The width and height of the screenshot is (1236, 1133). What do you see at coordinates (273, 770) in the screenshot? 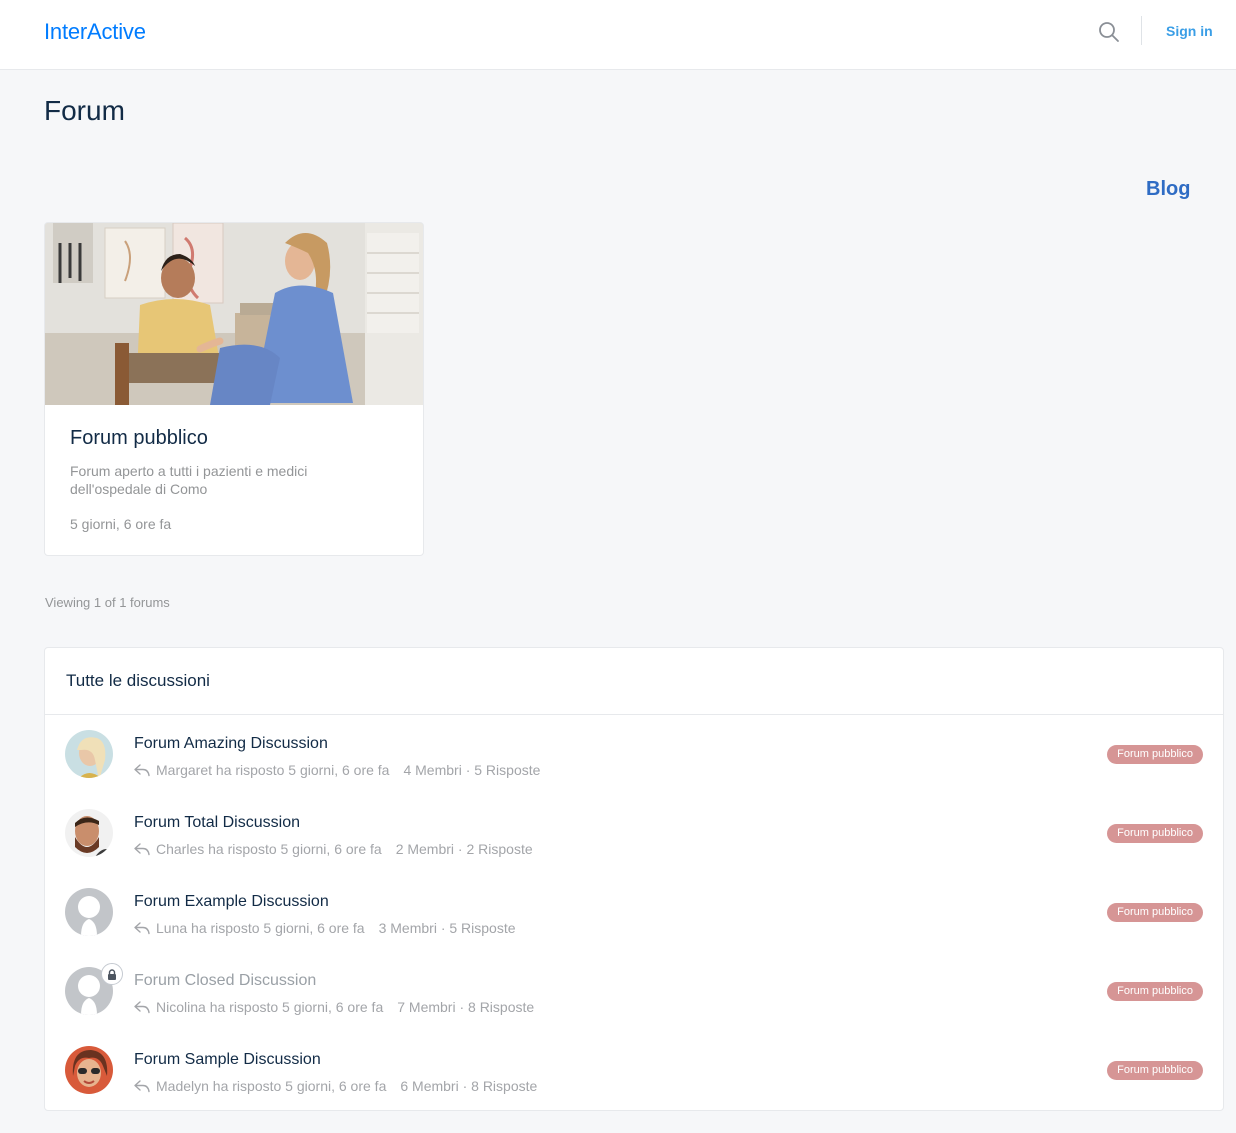
I see `discussion-reply-text: Margaret ha risposto 5 giorni, 6 ore fa` at bounding box center [273, 770].